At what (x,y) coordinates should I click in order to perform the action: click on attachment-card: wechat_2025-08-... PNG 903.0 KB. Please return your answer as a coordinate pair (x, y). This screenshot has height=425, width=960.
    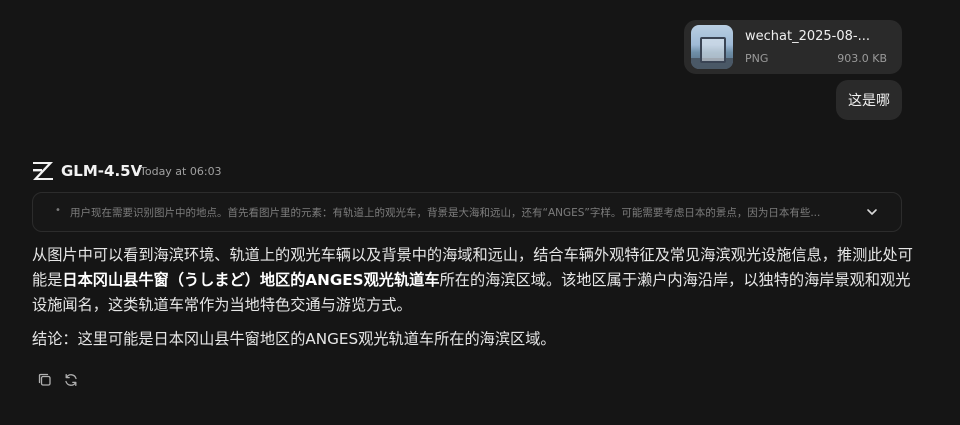
    Looking at the image, I should click on (793, 47).